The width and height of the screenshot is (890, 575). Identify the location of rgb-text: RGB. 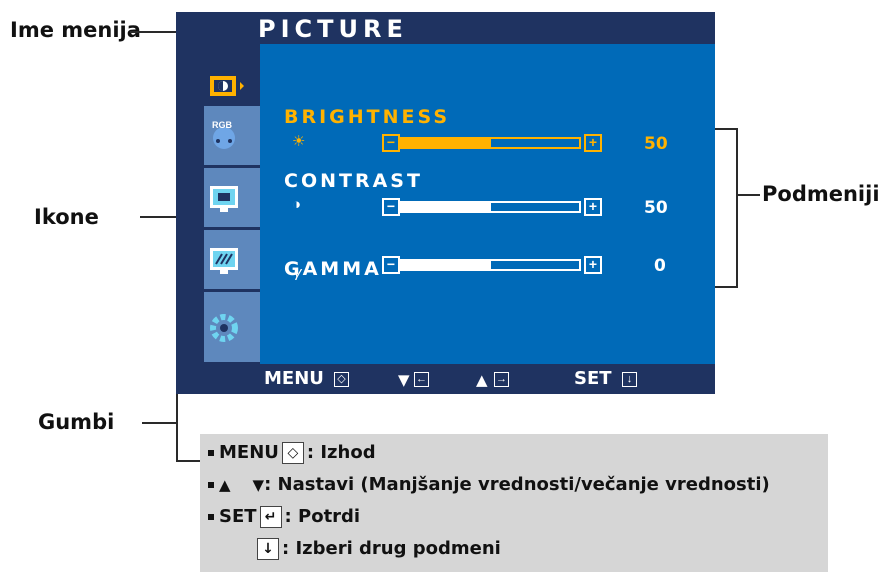
(222, 125).